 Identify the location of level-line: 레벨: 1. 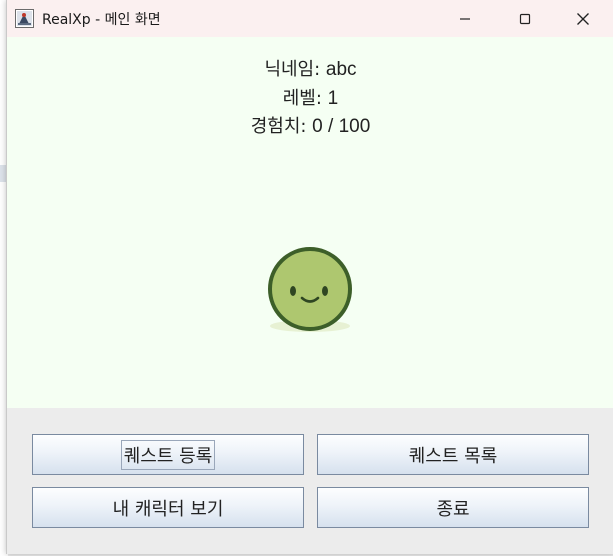
(310, 97).